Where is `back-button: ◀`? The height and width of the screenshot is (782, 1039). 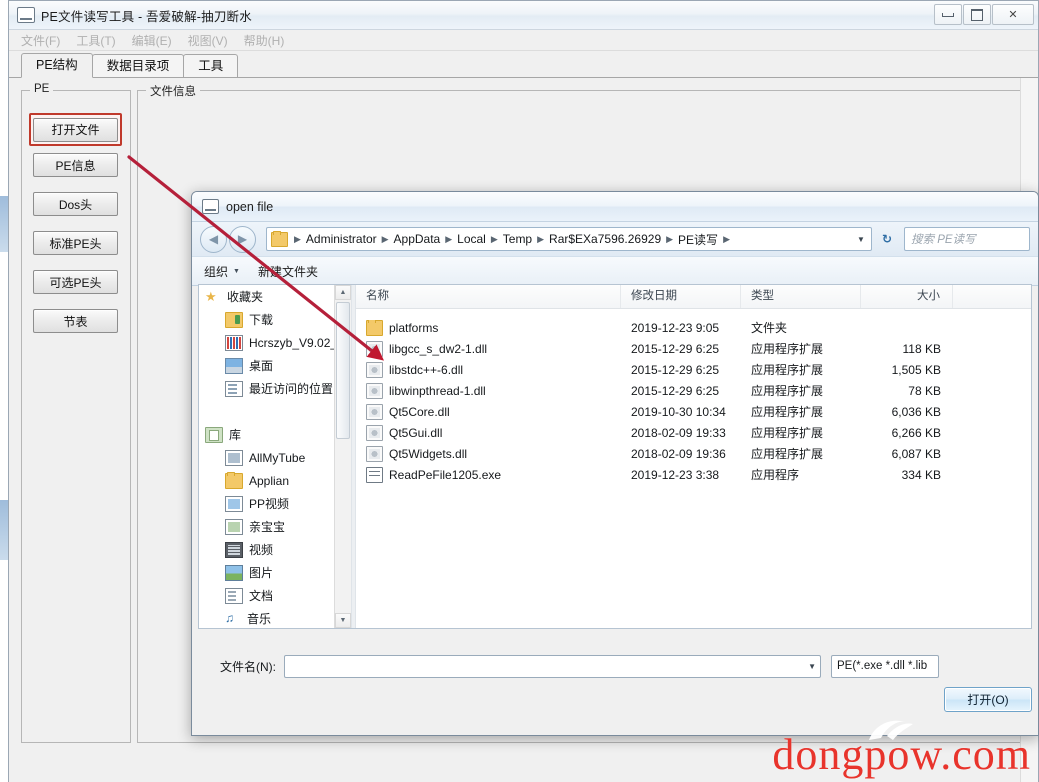 back-button: ◀ is located at coordinates (213, 239).